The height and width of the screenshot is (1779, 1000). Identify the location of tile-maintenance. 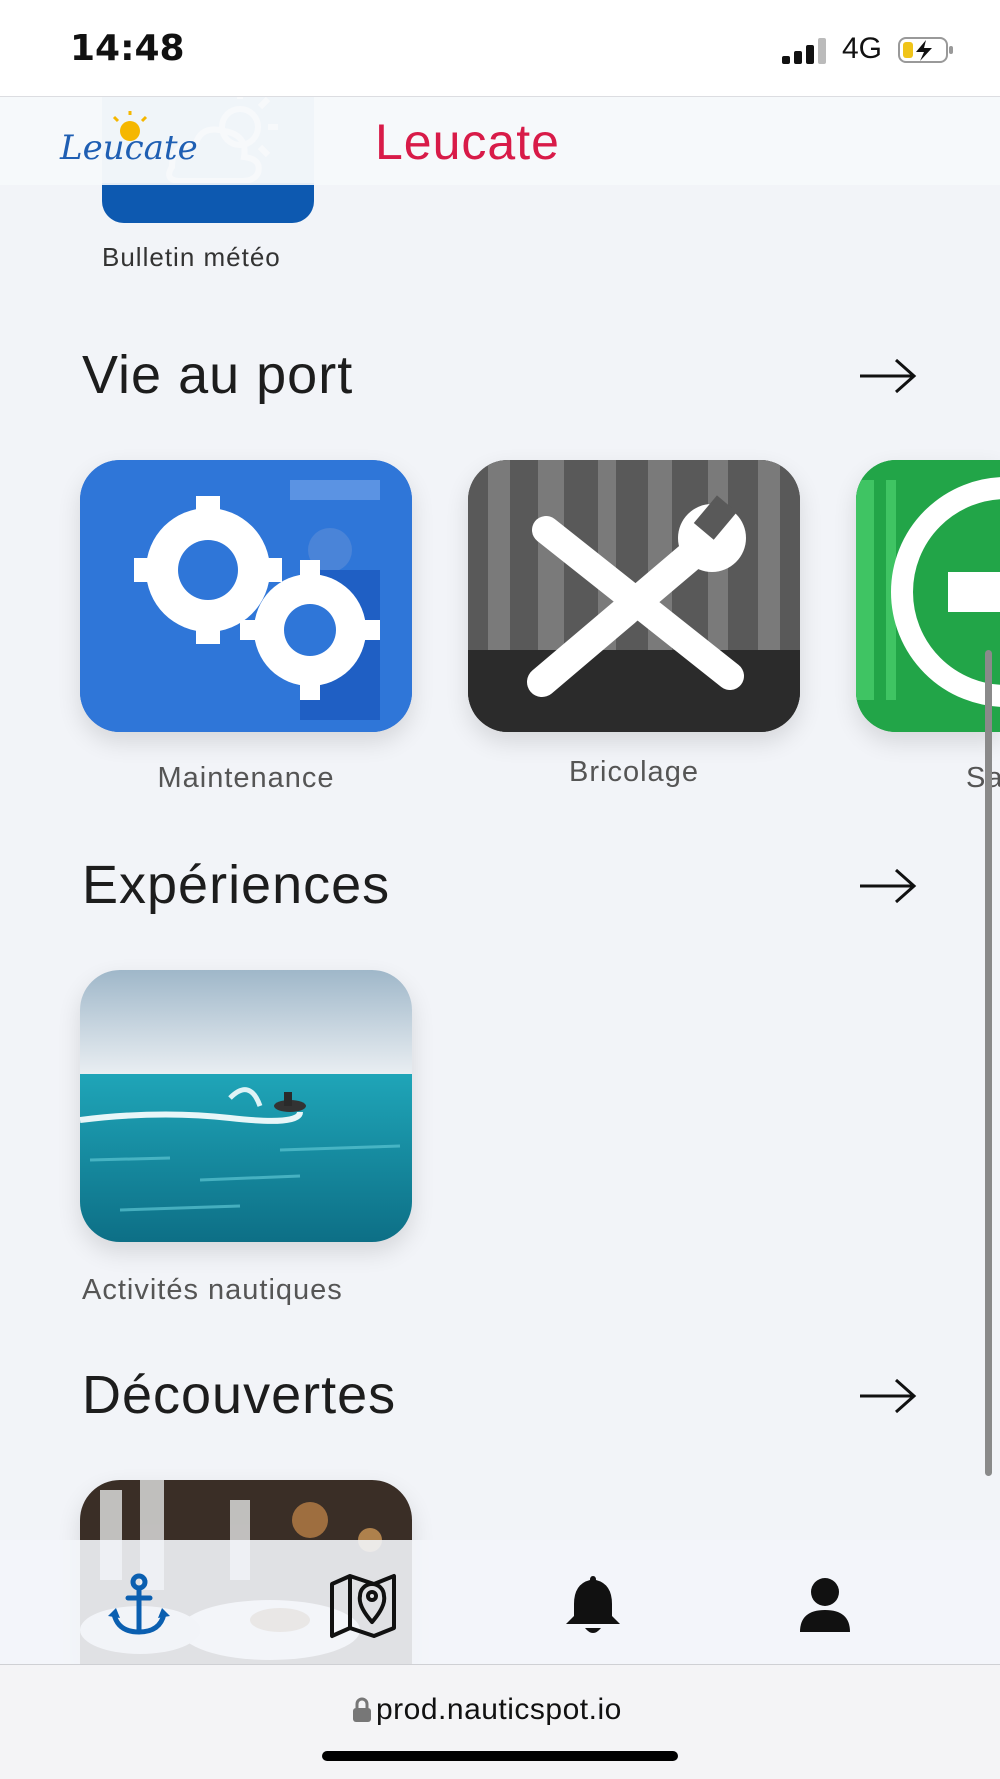
(246, 596).